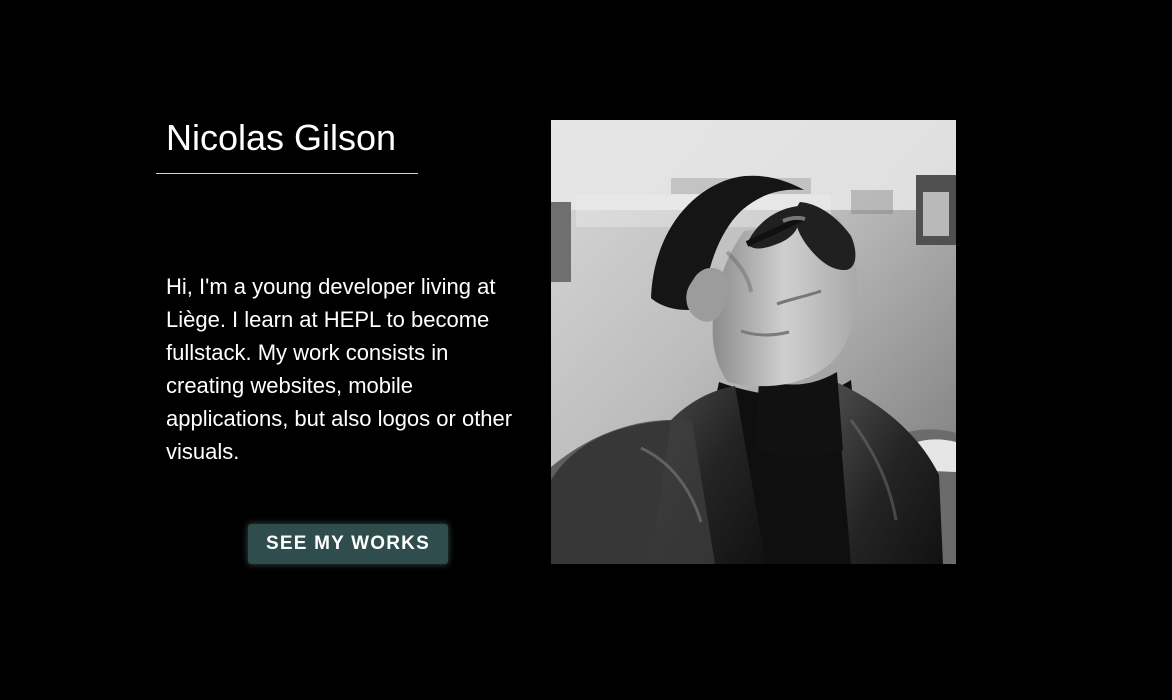 Image resolution: width=1172 pixels, height=700 pixels. Describe the element at coordinates (287, 173) in the screenshot. I see `title-divider` at that location.